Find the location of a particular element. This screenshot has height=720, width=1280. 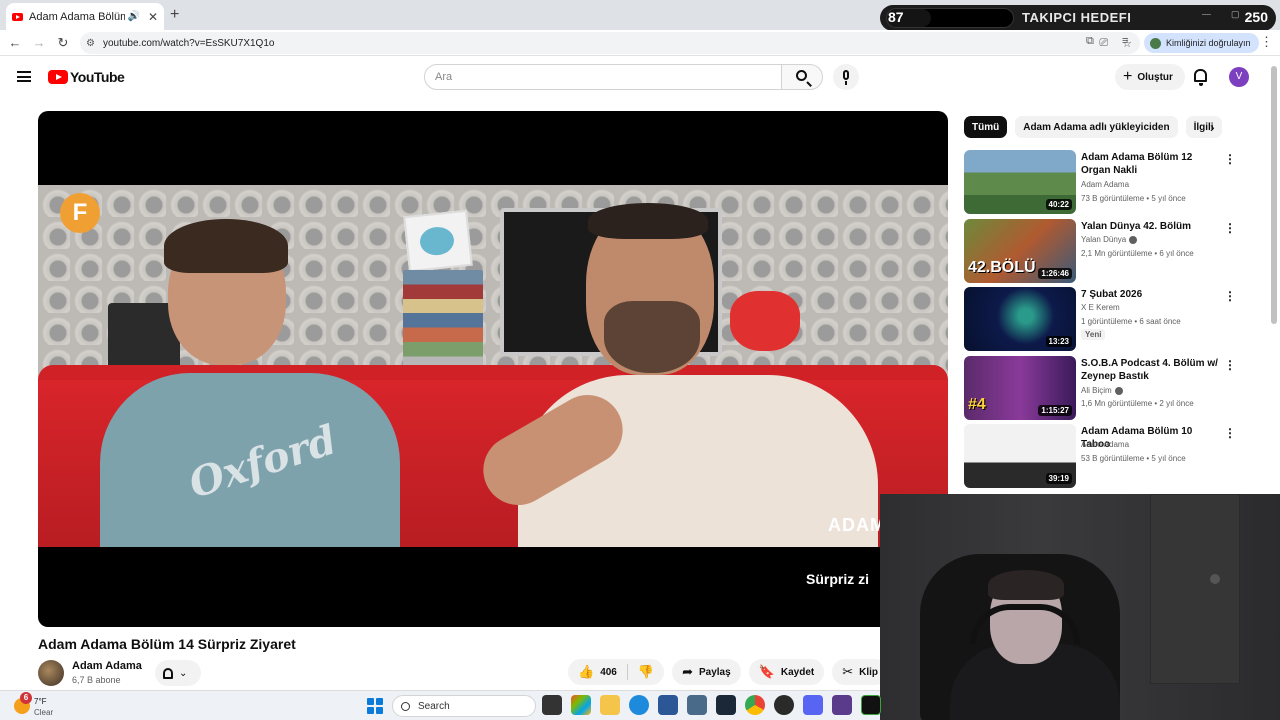

recommendation-title: Yalan Dünya 42. Bölüm is located at coordinates (1151, 226).